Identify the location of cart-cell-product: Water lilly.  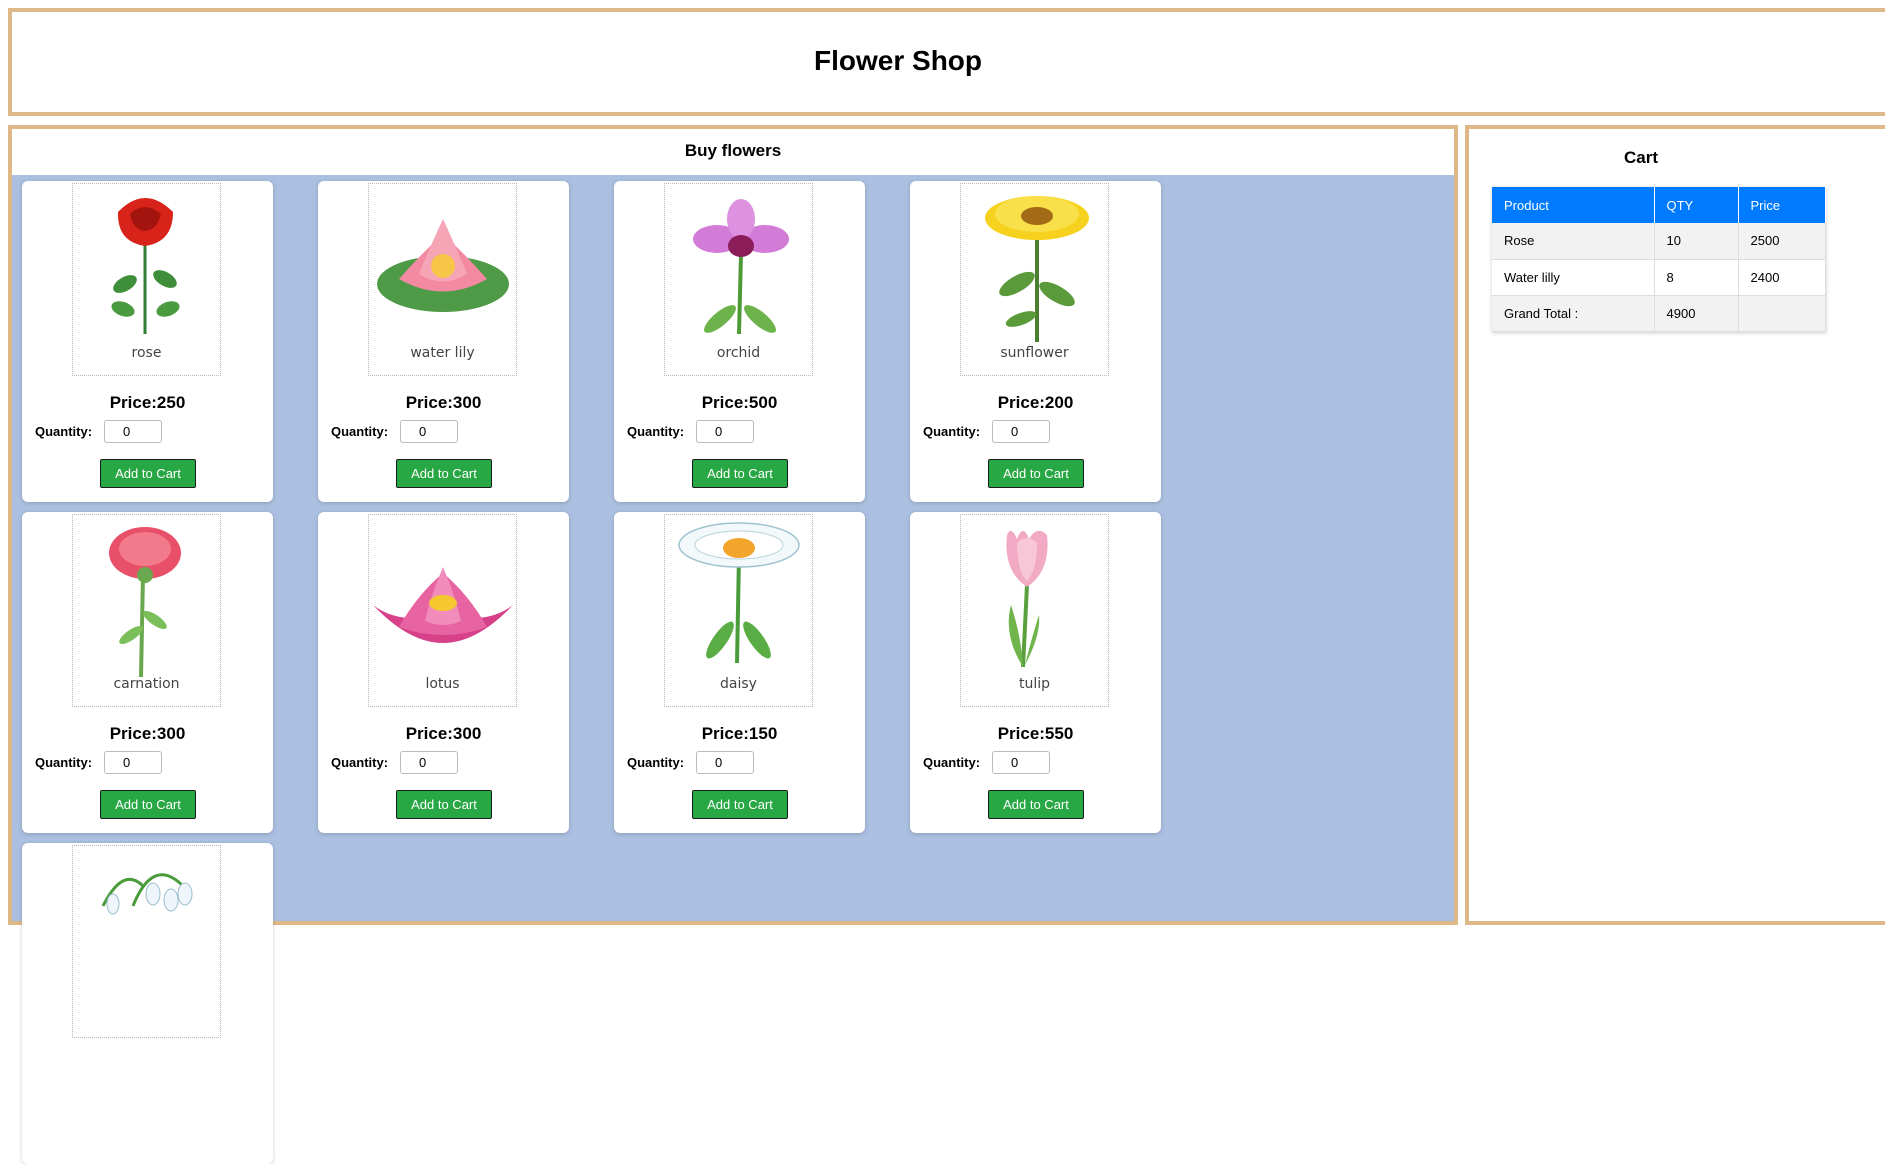
(1573, 277).